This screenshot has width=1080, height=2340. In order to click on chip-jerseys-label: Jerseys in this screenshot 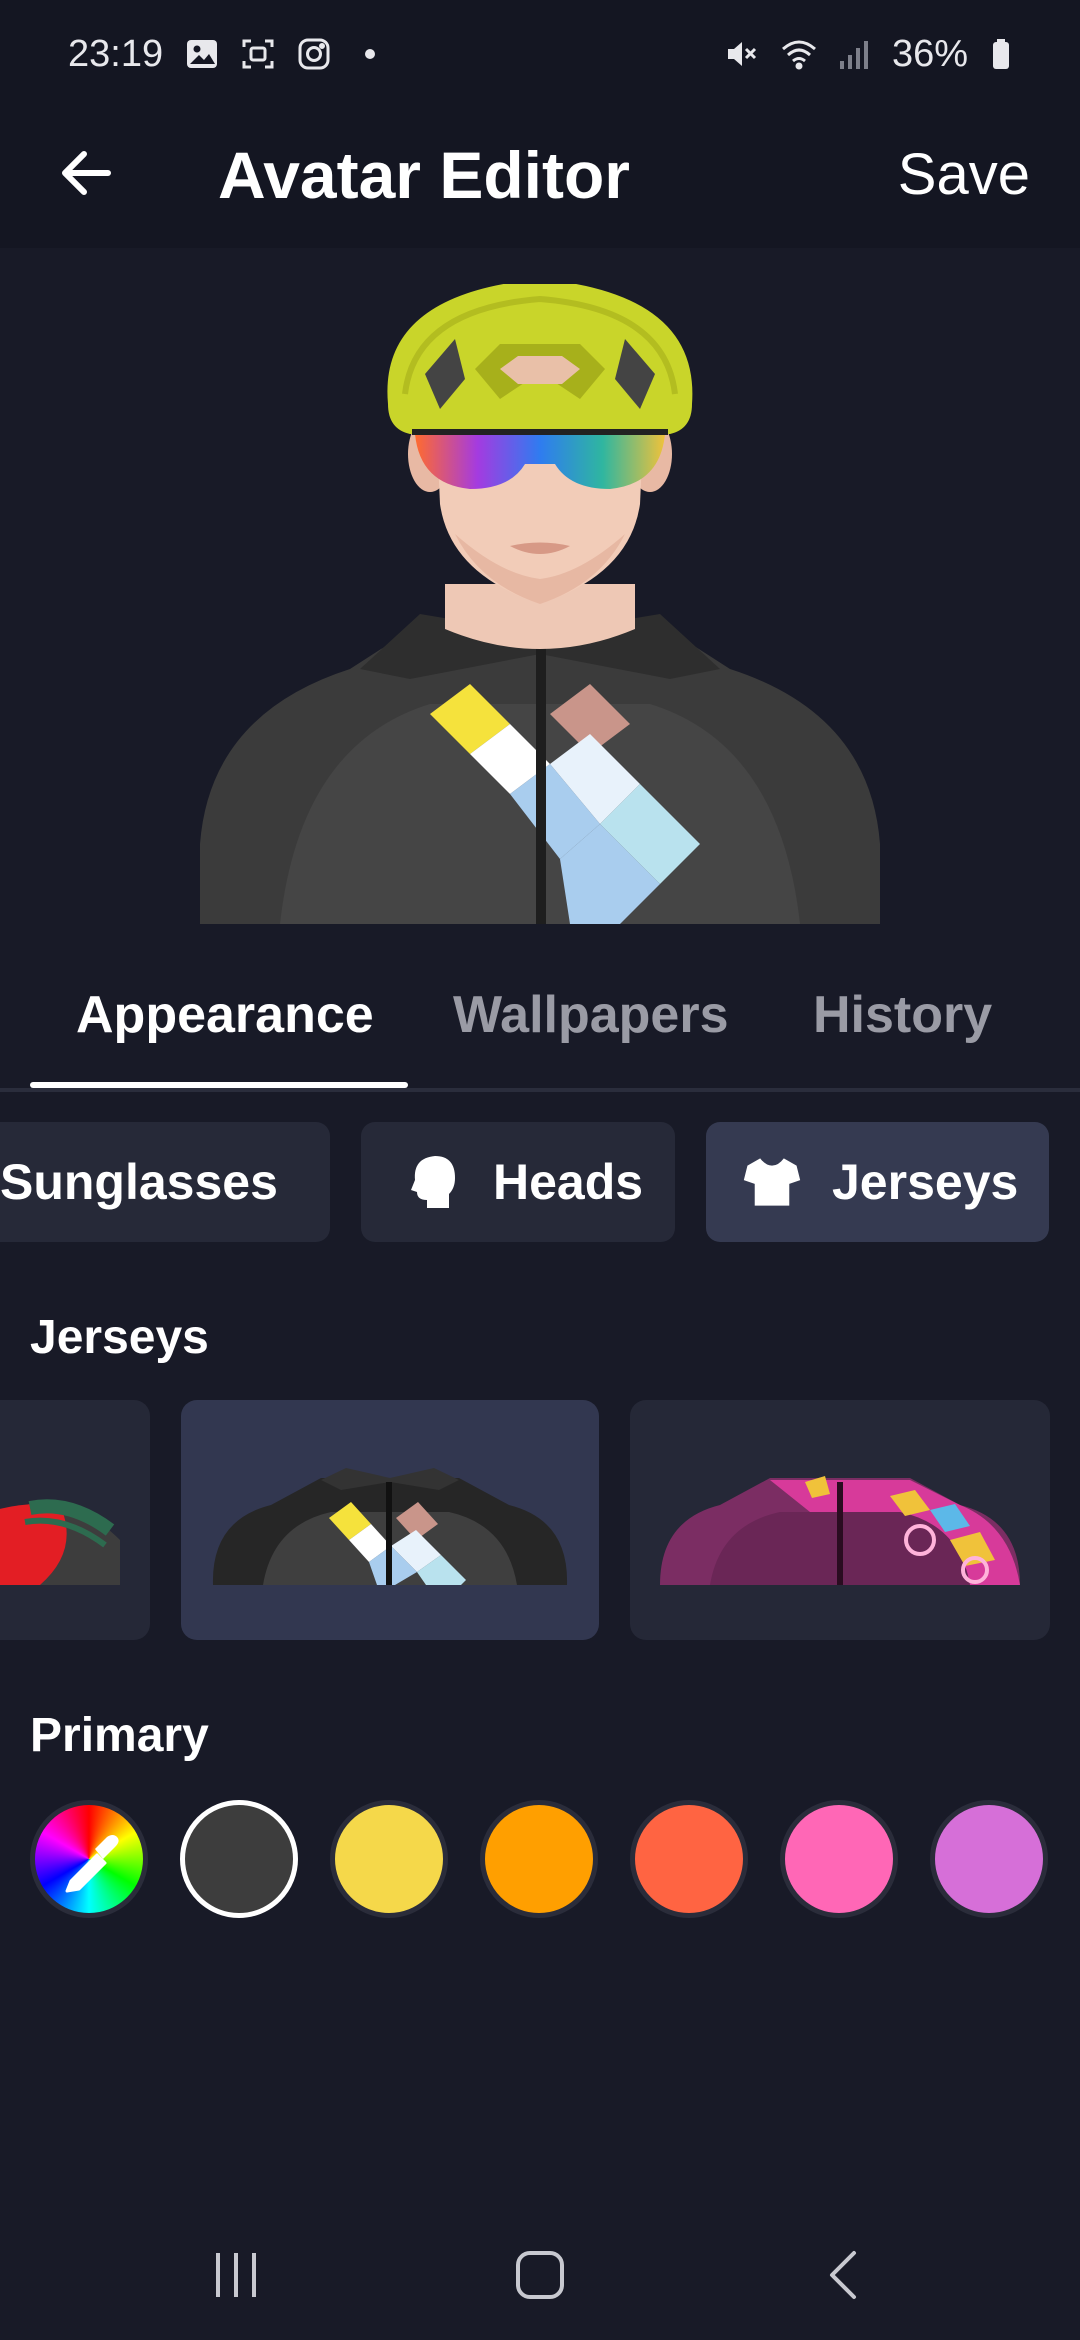, I will do `click(925, 1182)`.